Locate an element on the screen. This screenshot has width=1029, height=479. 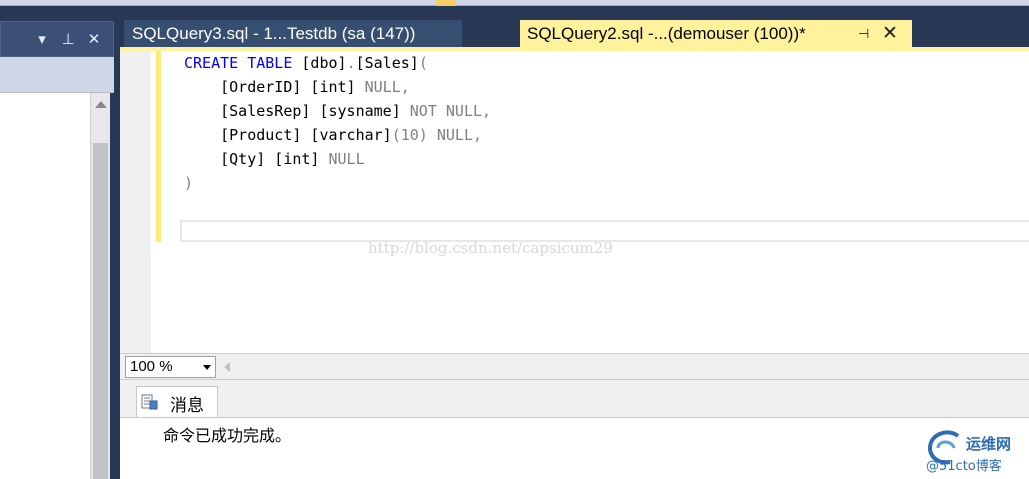
code-line: [Product] [varchar](10) NULL, is located at coordinates (337, 135).